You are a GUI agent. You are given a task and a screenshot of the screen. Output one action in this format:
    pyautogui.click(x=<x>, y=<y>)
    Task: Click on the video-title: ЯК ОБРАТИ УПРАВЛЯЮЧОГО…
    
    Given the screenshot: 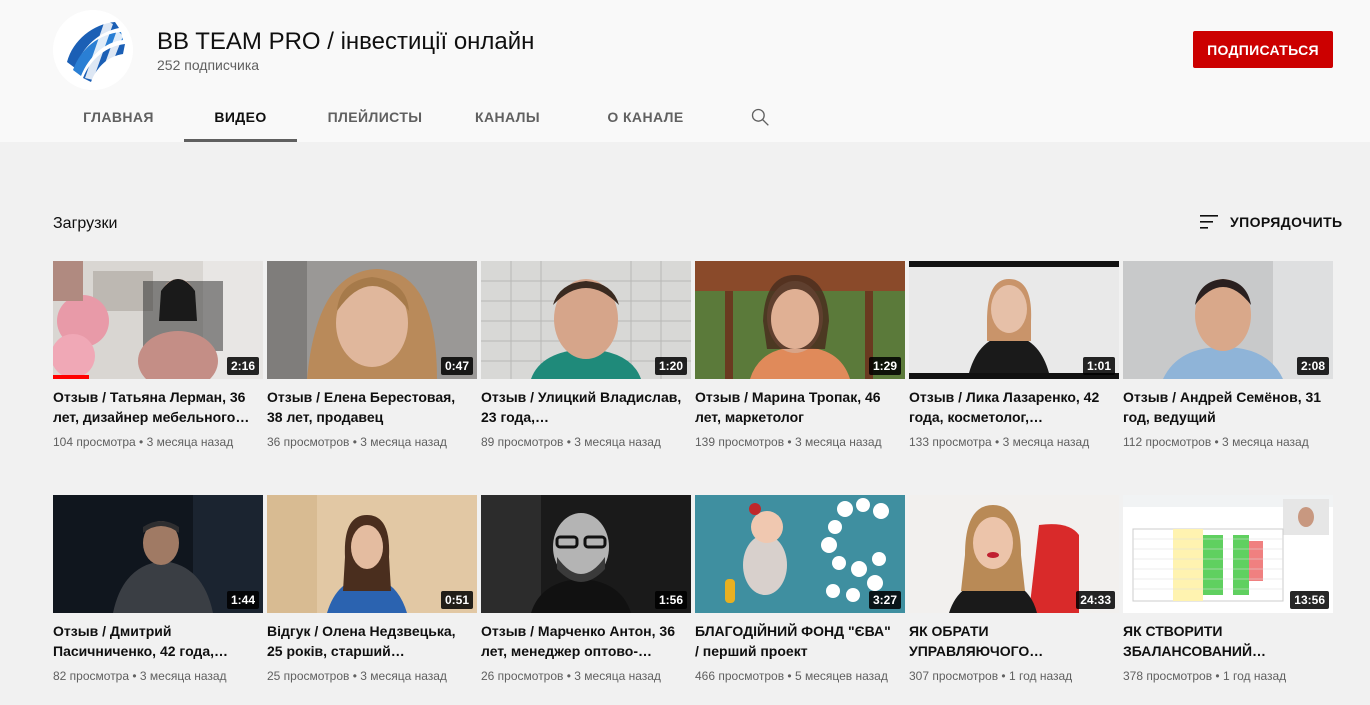 What is the action you would take?
    pyautogui.click(x=1014, y=641)
    